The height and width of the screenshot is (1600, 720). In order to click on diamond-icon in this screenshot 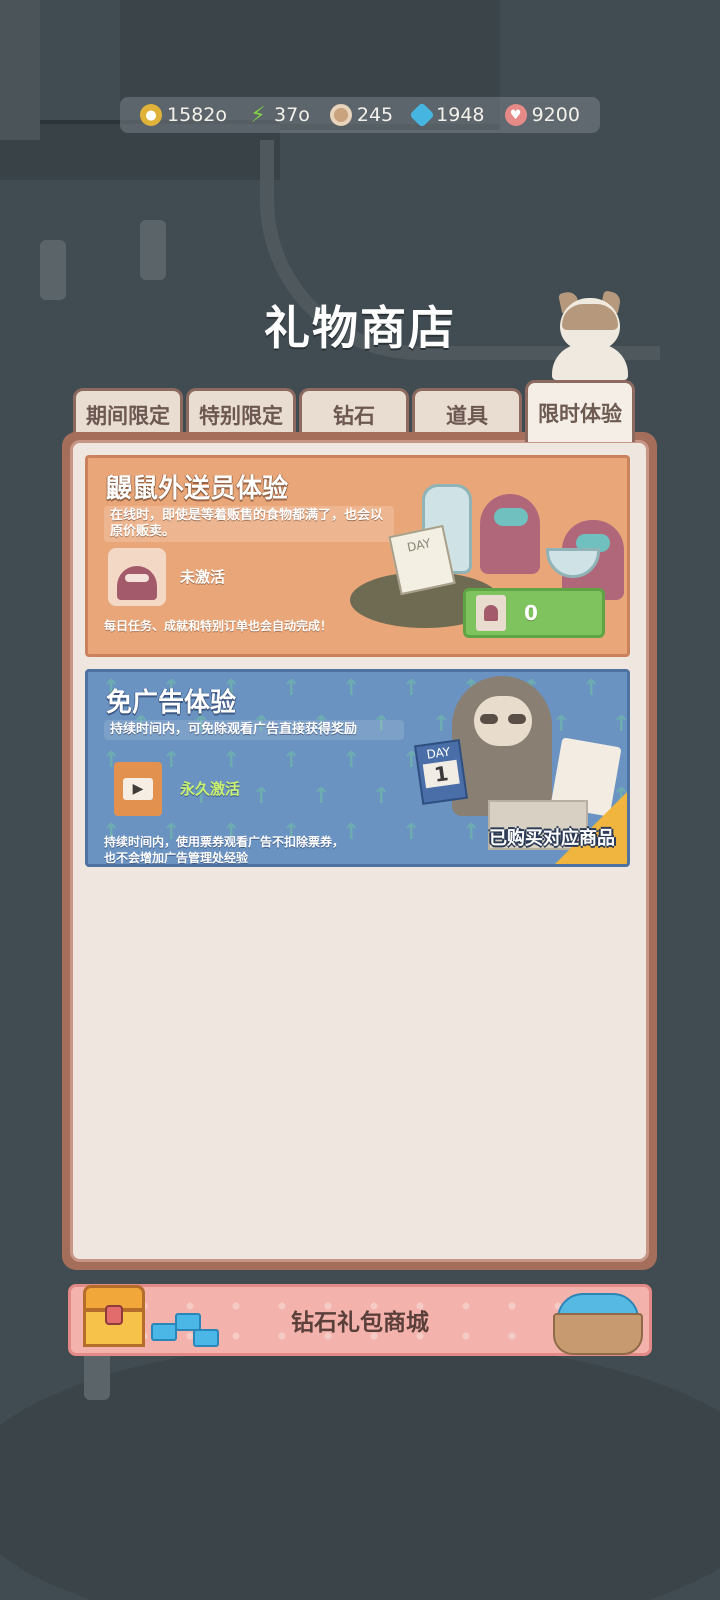, I will do `click(422, 115)`.